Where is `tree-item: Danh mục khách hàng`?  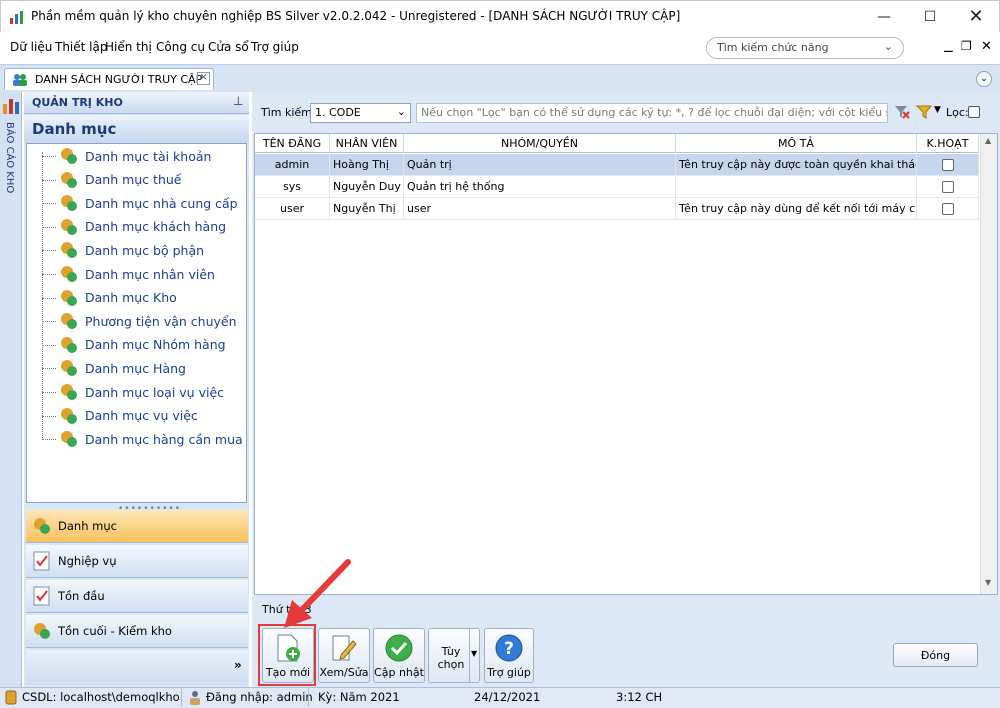 tree-item: Danh mục khách hàng is located at coordinates (134, 227).